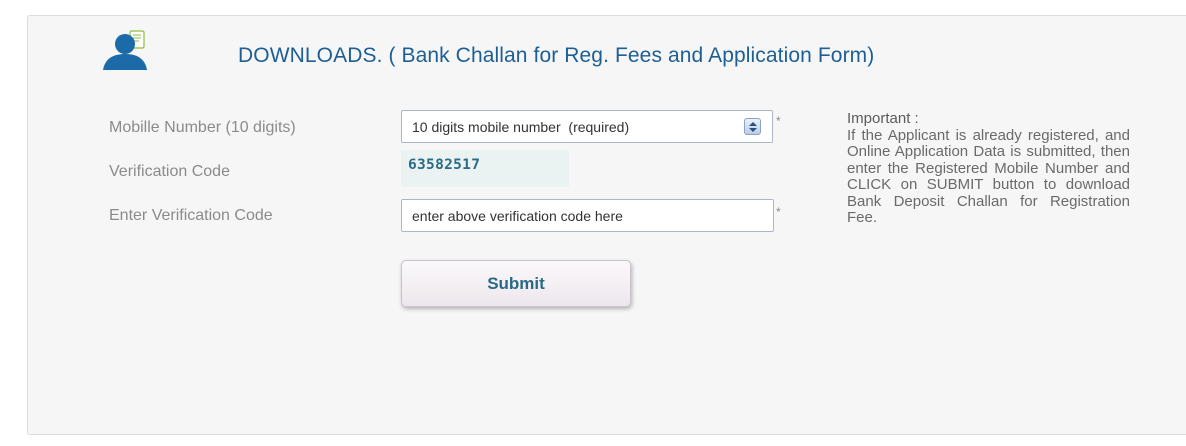 The image size is (1186, 446). What do you see at coordinates (128, 52) in the screenshot?
I see `user-document-icon` at bounding box center [128, 52].